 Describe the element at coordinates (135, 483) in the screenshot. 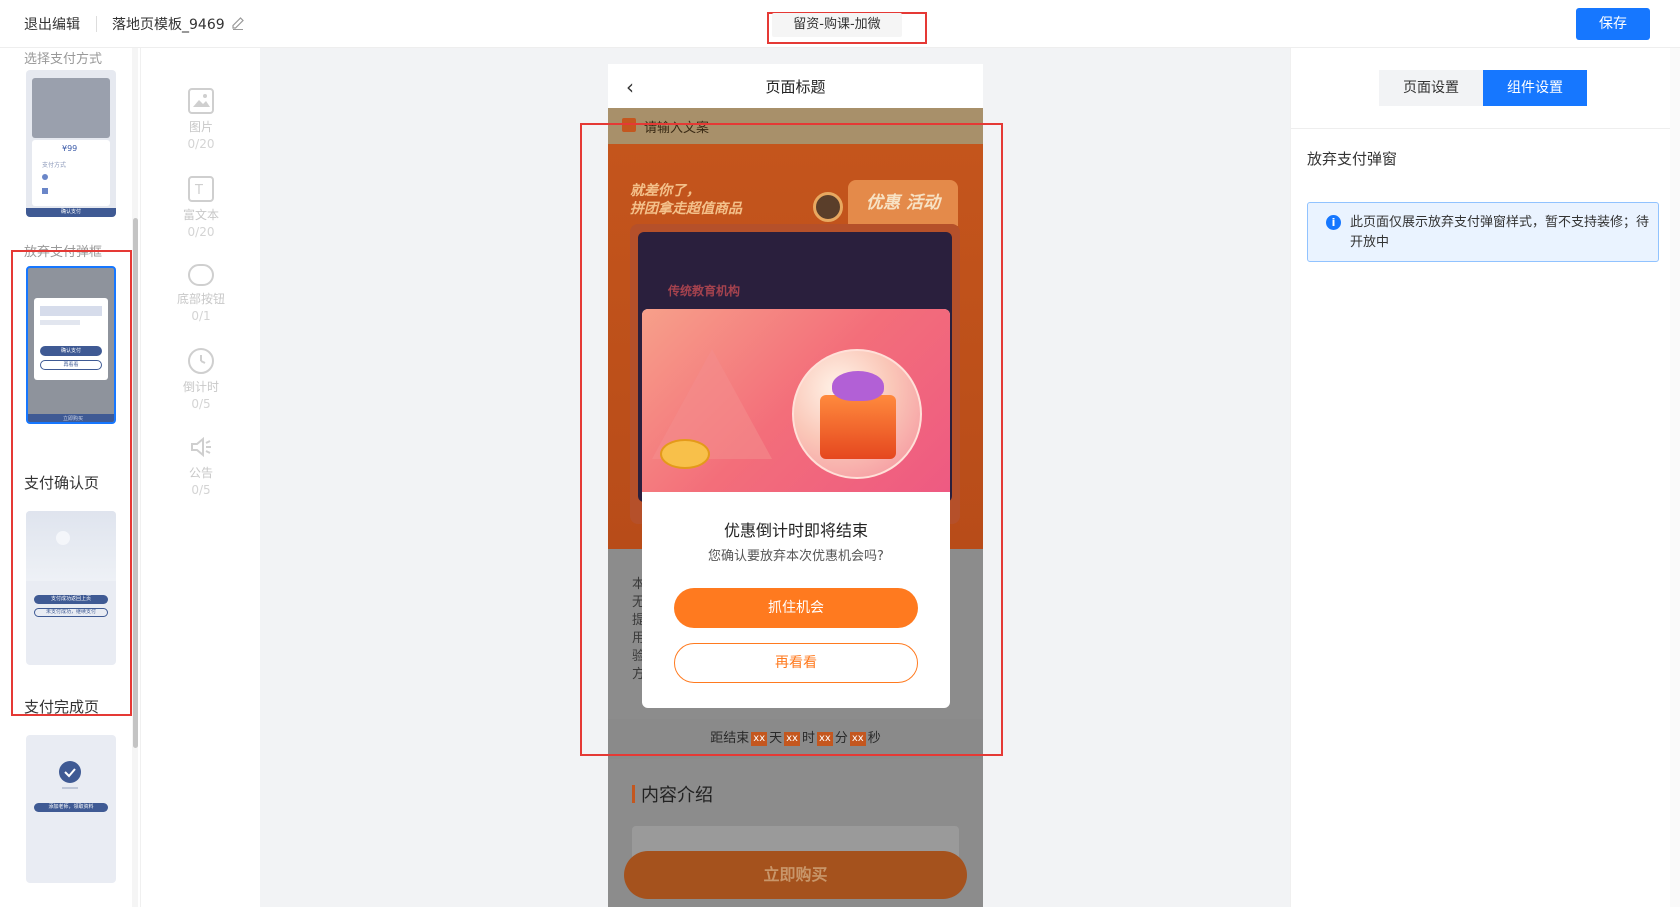

I see `page-list-scrollbar` at that location.